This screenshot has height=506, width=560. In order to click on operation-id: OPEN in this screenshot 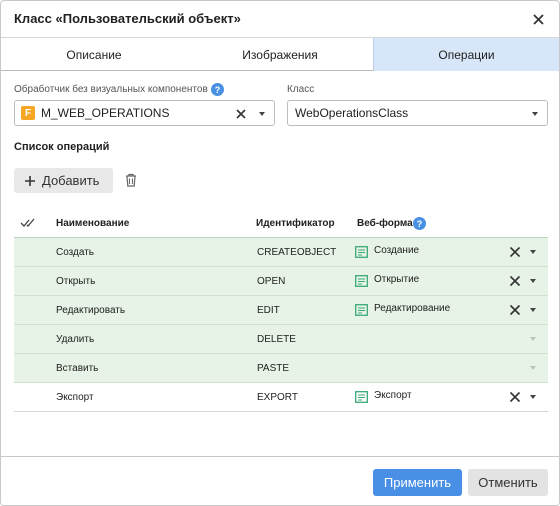, I will do `click(271, 281)`.